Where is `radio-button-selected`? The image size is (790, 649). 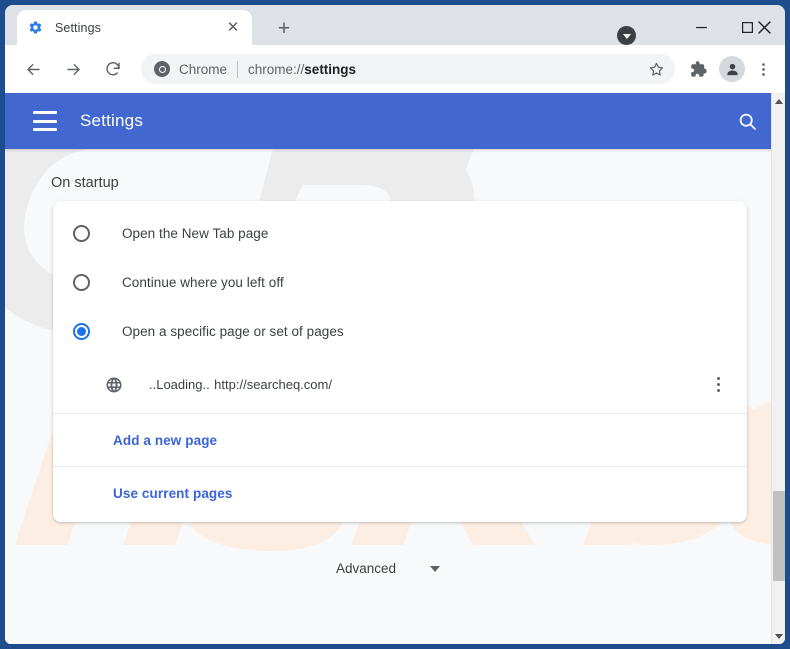 radio-button-selected is located at coordinates (81, 331).